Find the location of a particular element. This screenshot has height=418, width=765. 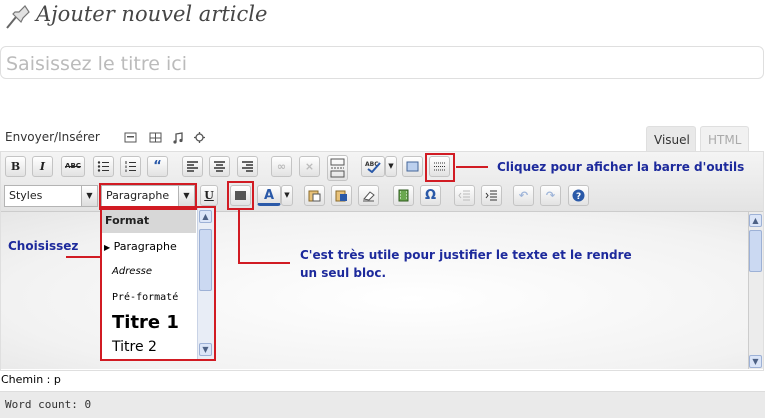

justify-pointer-vertical is located at coordinates (239, 236).